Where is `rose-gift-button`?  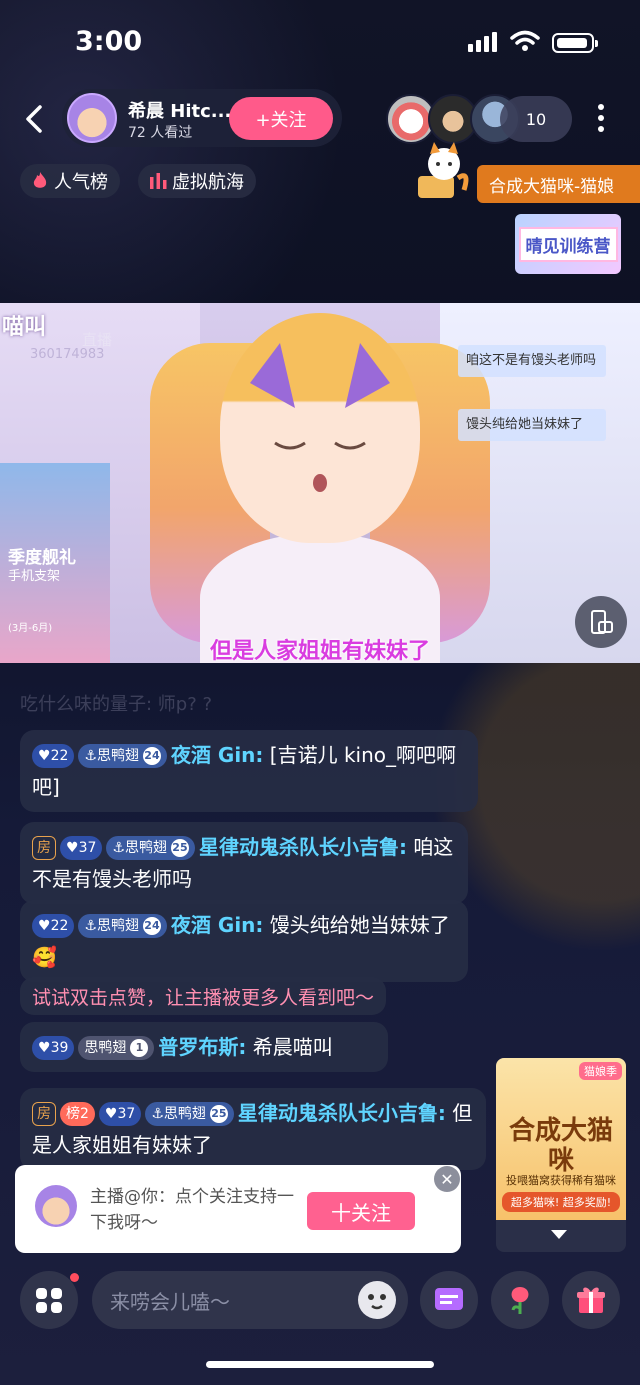 rose-gift-button is located at coordinates (520, 1300).